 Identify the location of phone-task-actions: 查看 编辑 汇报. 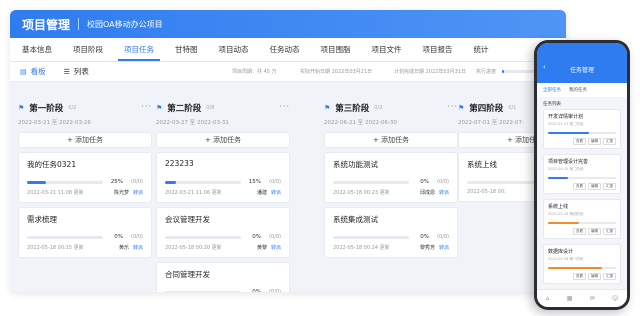
(582, 186).